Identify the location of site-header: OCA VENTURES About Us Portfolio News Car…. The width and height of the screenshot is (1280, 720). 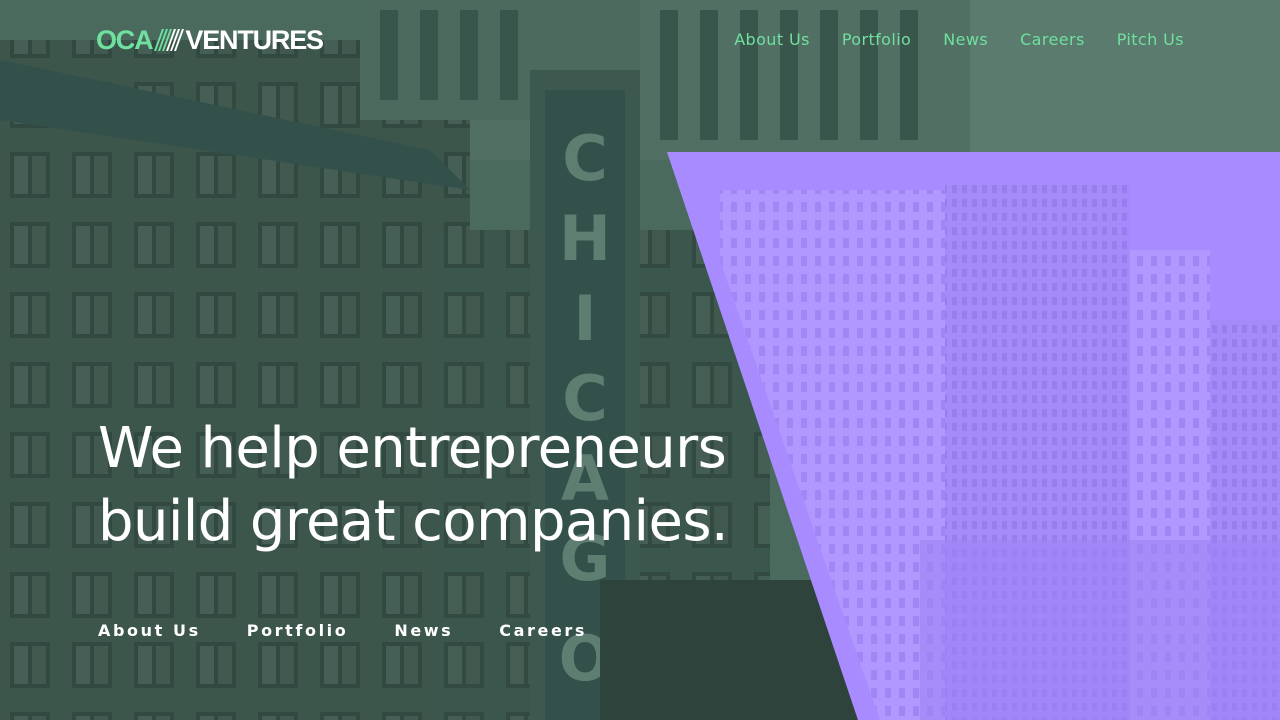
(640, 40).